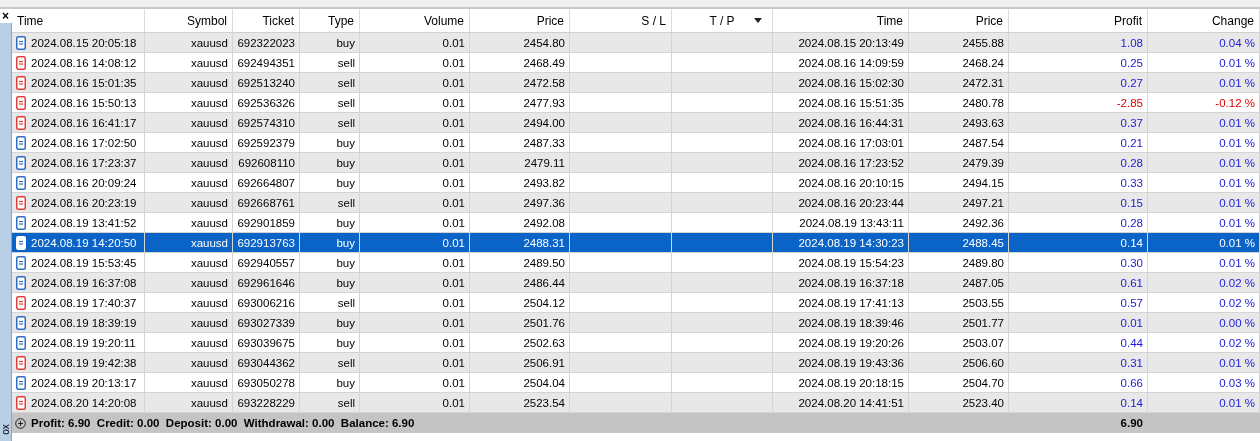 This screenshot has width=1260, height=441. I want to click on table-cell: 0.44, so click(1131, 342).